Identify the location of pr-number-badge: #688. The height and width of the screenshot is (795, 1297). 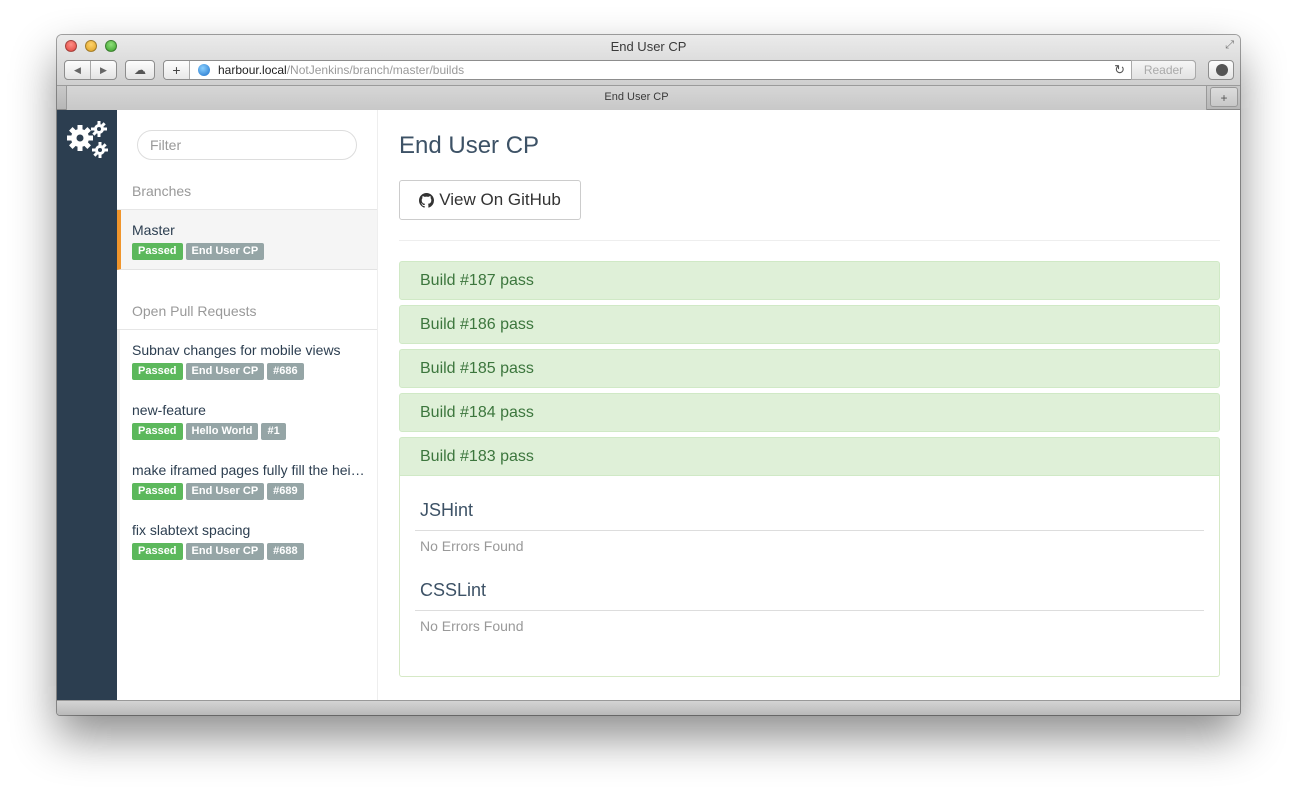
(285, 551).